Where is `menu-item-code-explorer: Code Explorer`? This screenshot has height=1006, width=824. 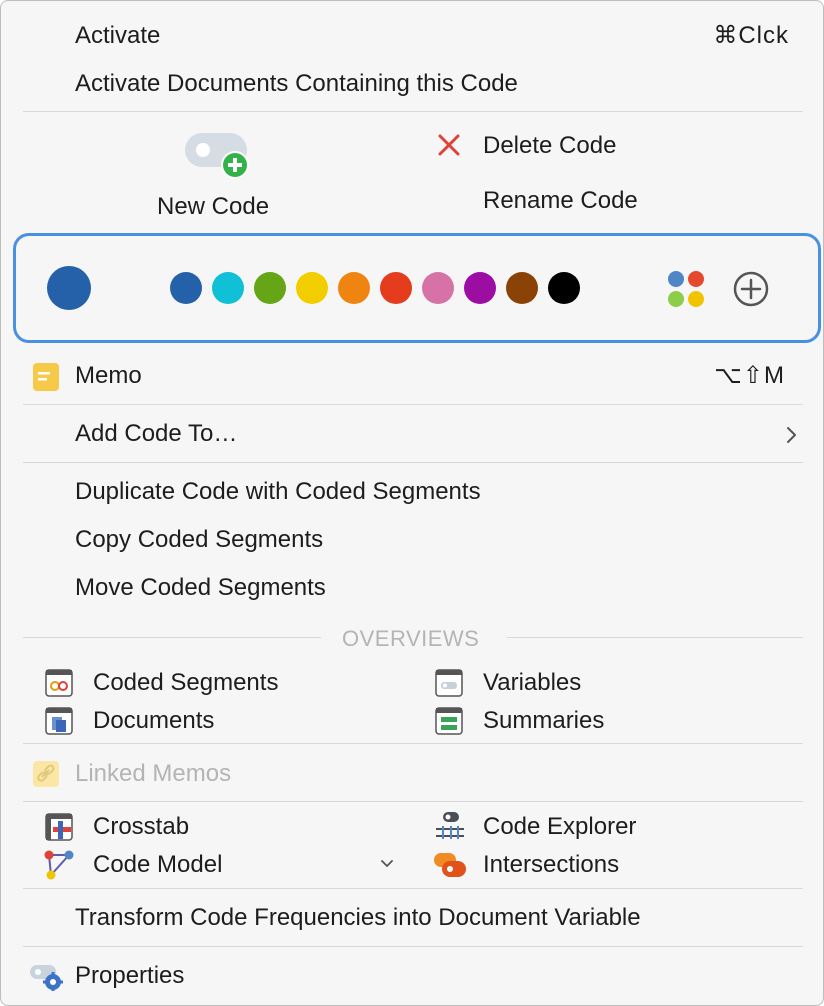 menu-item-code-explorer: Code Explorer is located at coordinates (621, 827).